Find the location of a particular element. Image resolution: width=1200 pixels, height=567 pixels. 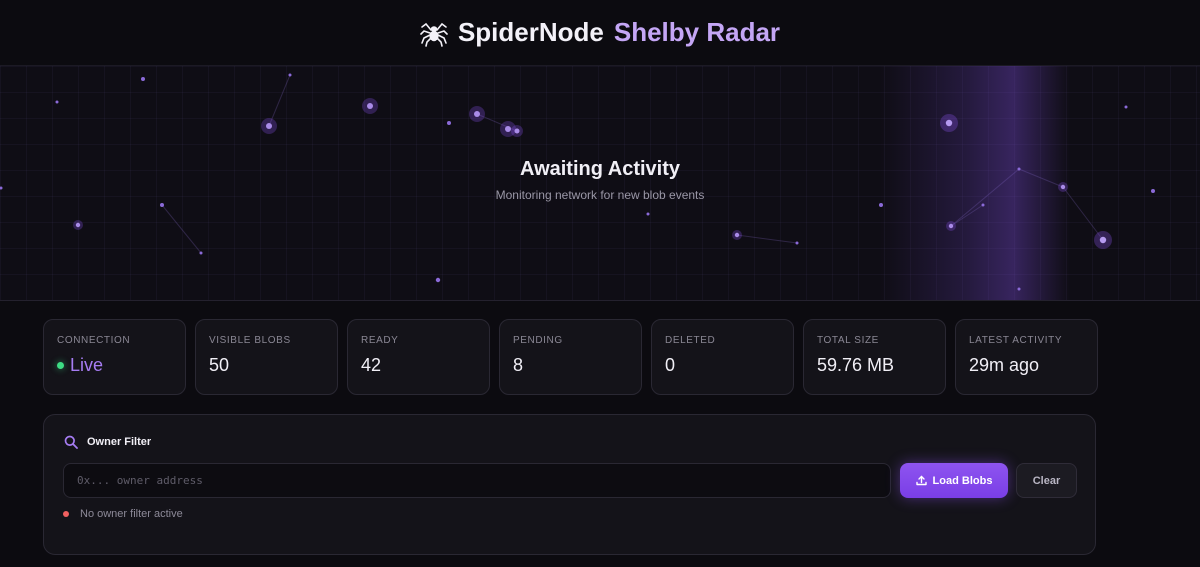

connection-status-text: Live is located at coordinates (87, 365).